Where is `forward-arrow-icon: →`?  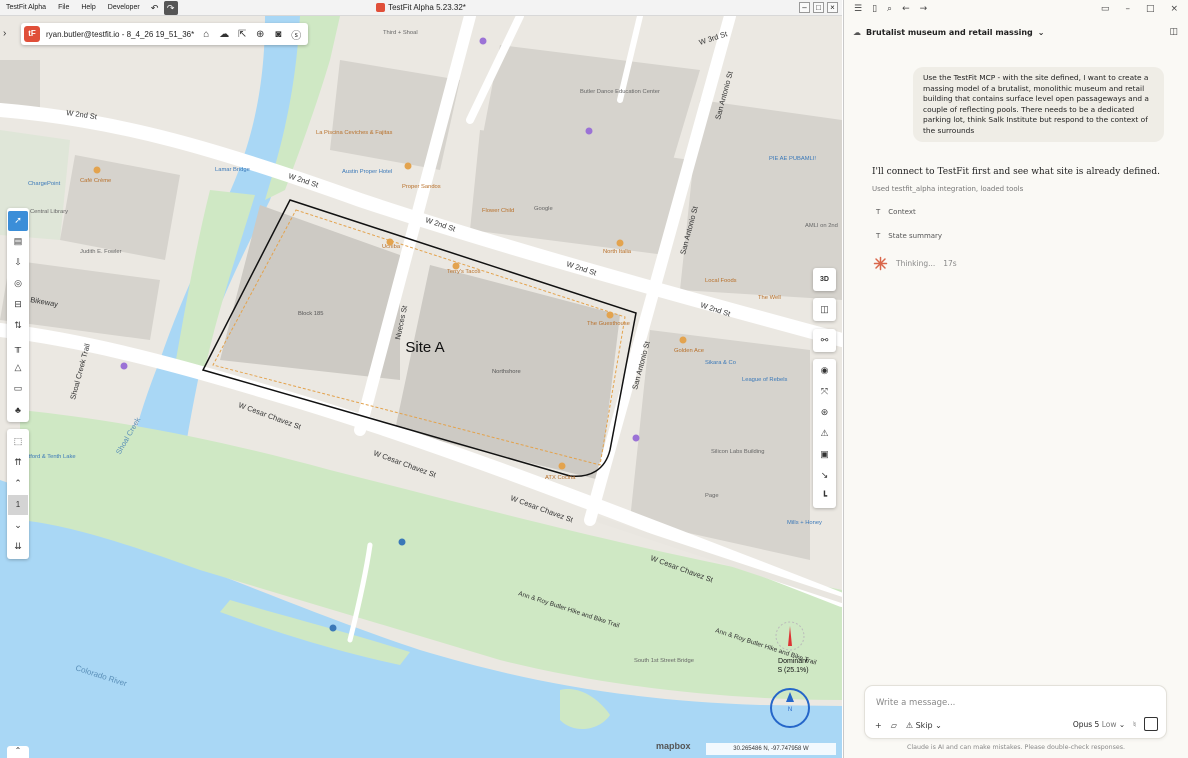
forward-arrow-icon: → is located at coordinates (924, 9).